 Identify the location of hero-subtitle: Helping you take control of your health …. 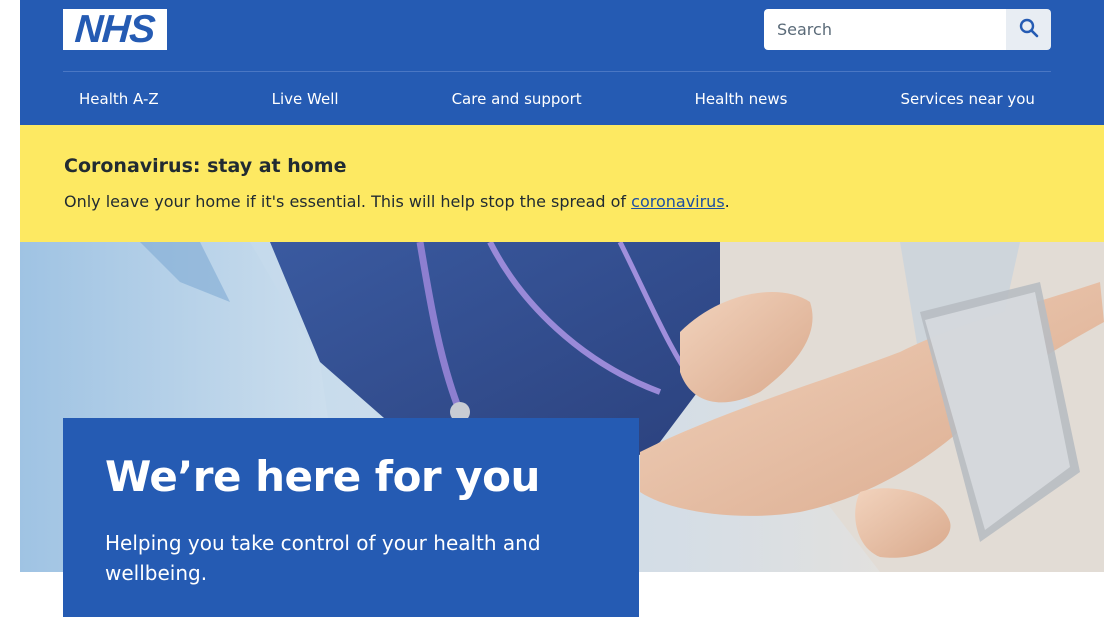
(323, 558).